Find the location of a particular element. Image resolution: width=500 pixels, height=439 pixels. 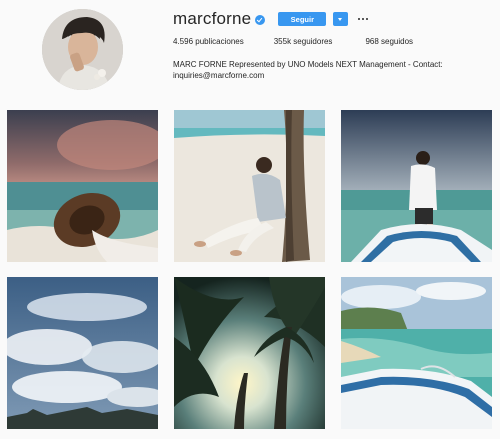

verified-badge-icon is located at coordinates (260, 20).